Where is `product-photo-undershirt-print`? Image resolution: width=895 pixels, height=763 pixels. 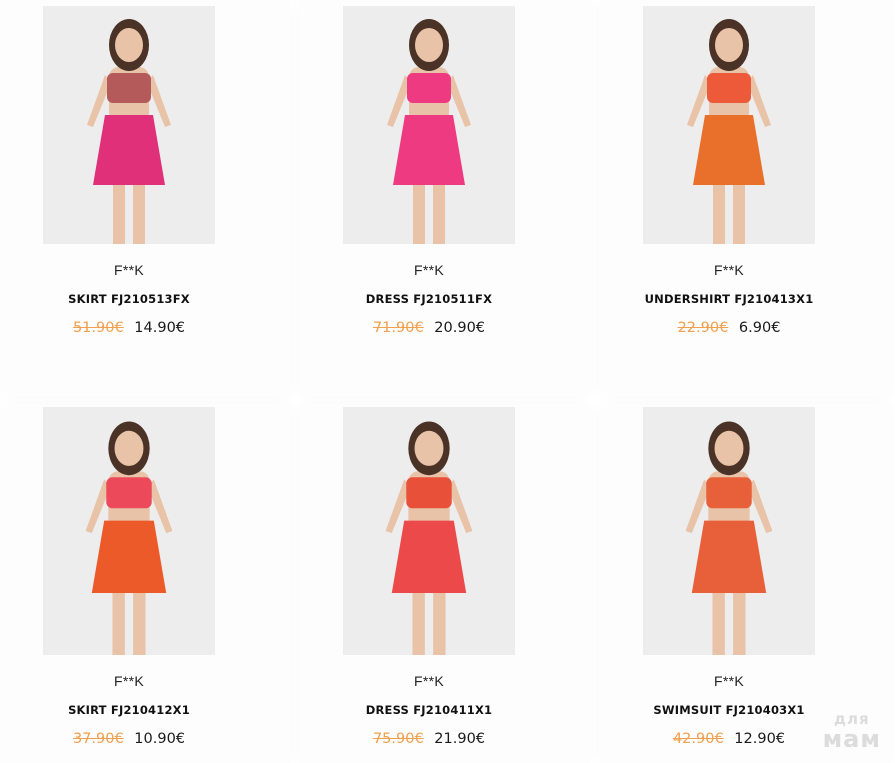
product-photo-undershirt-print is located at coordinates (729, 125).